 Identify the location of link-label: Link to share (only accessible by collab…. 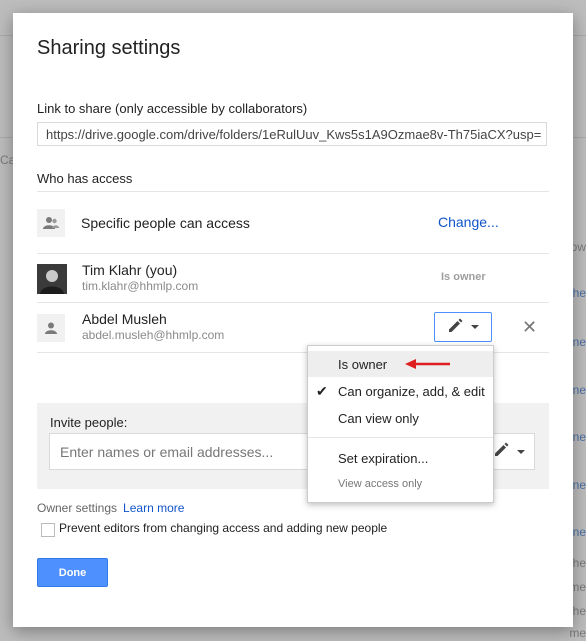
(172, 108).